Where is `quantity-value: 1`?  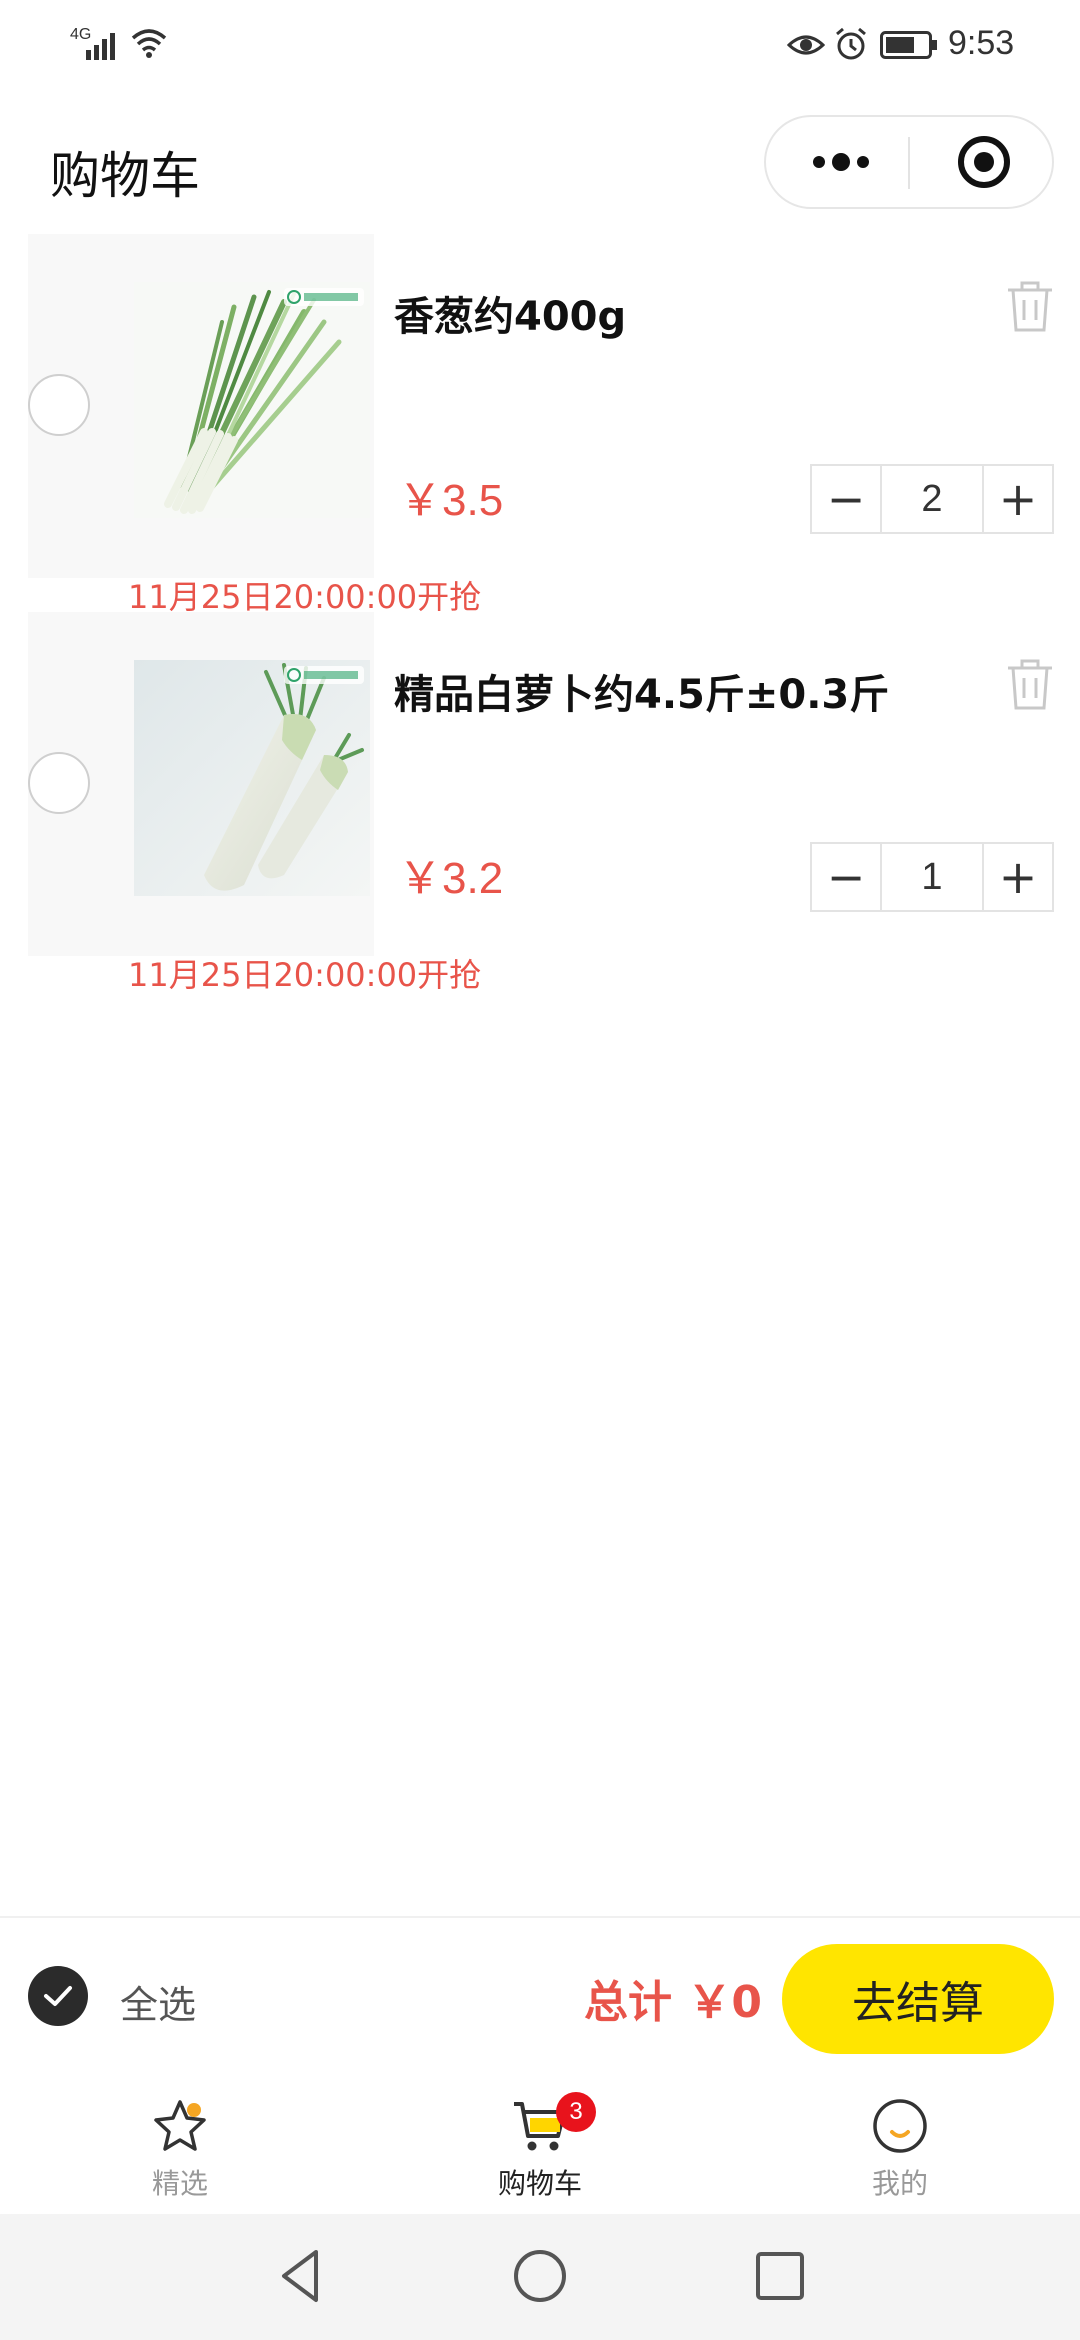 quantity-value: 1 is located at coordinates (932, 877).